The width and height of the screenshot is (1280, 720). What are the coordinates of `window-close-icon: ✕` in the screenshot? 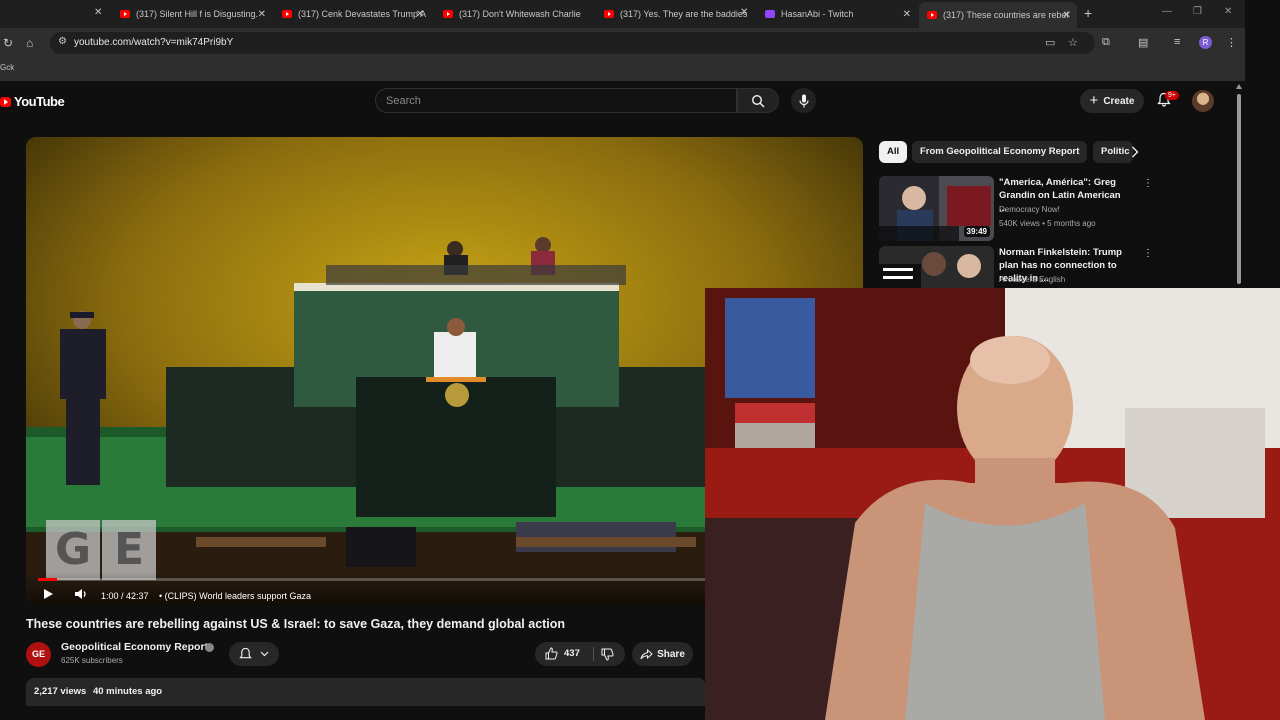 It's located at (1228, 11).